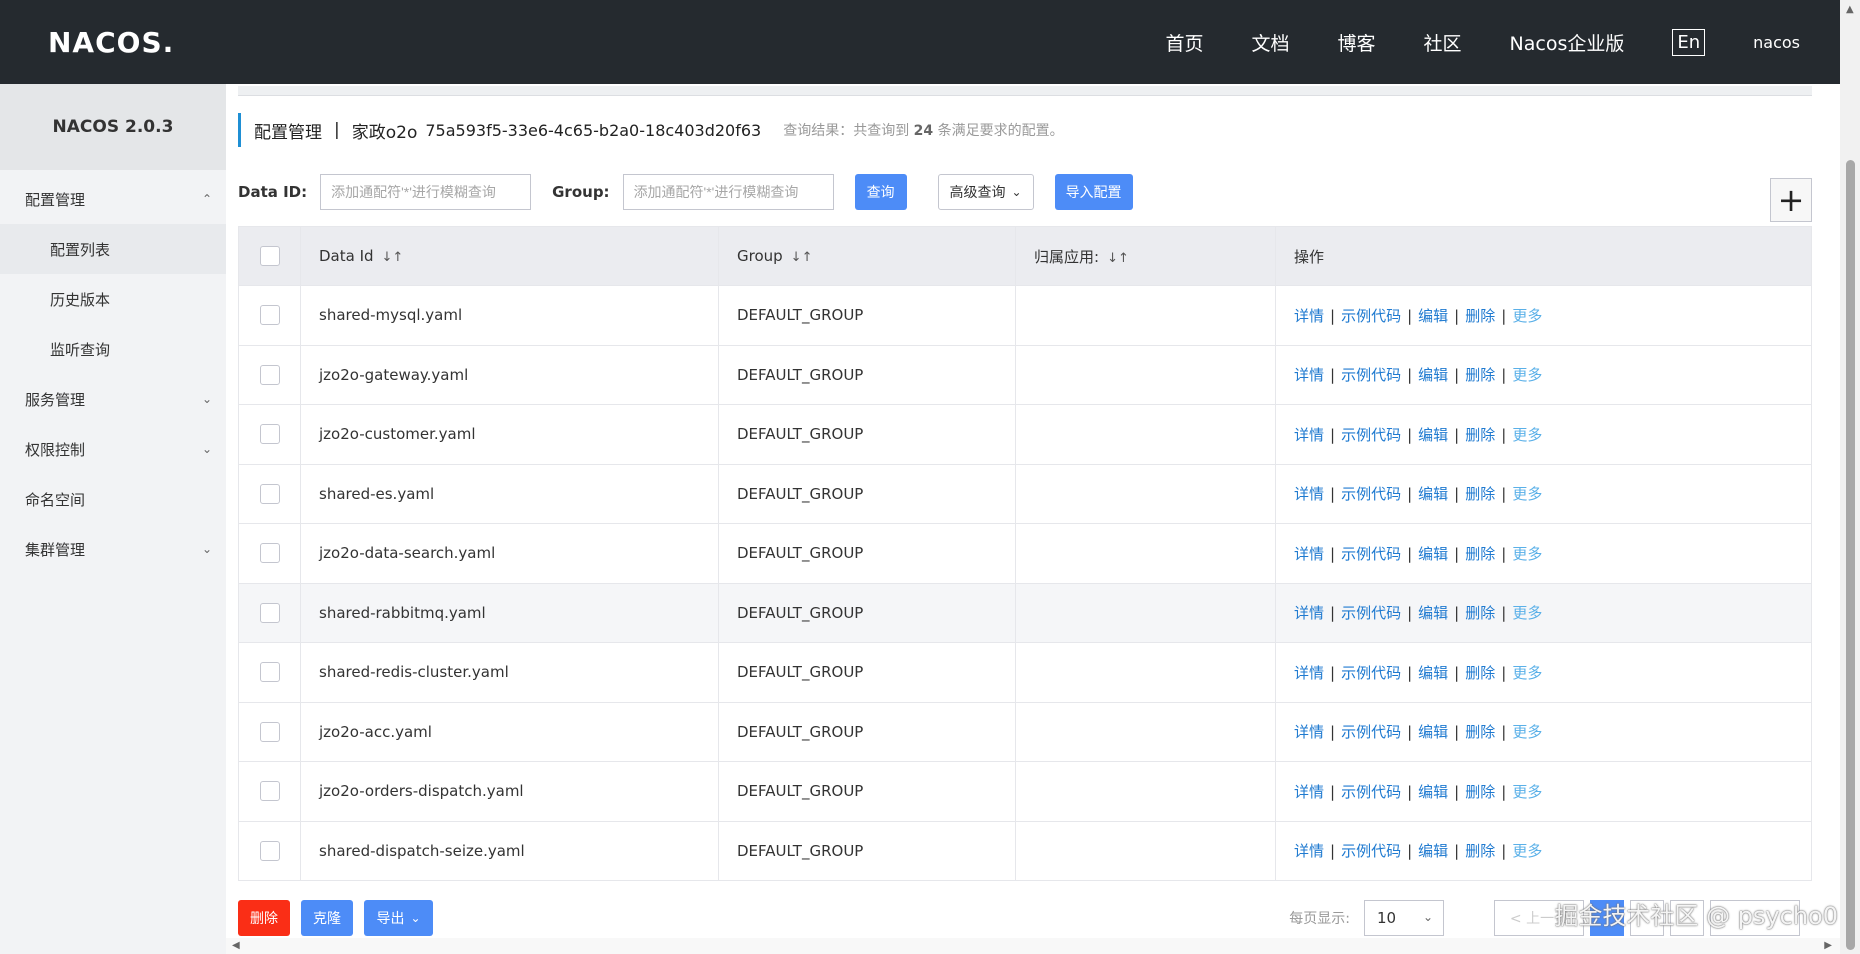 The image size is (1860, 954). What do you see at coordinates (1850, 555) in the screenshot?
I see `scroll-thumb` at bounding box center [1850, 555].